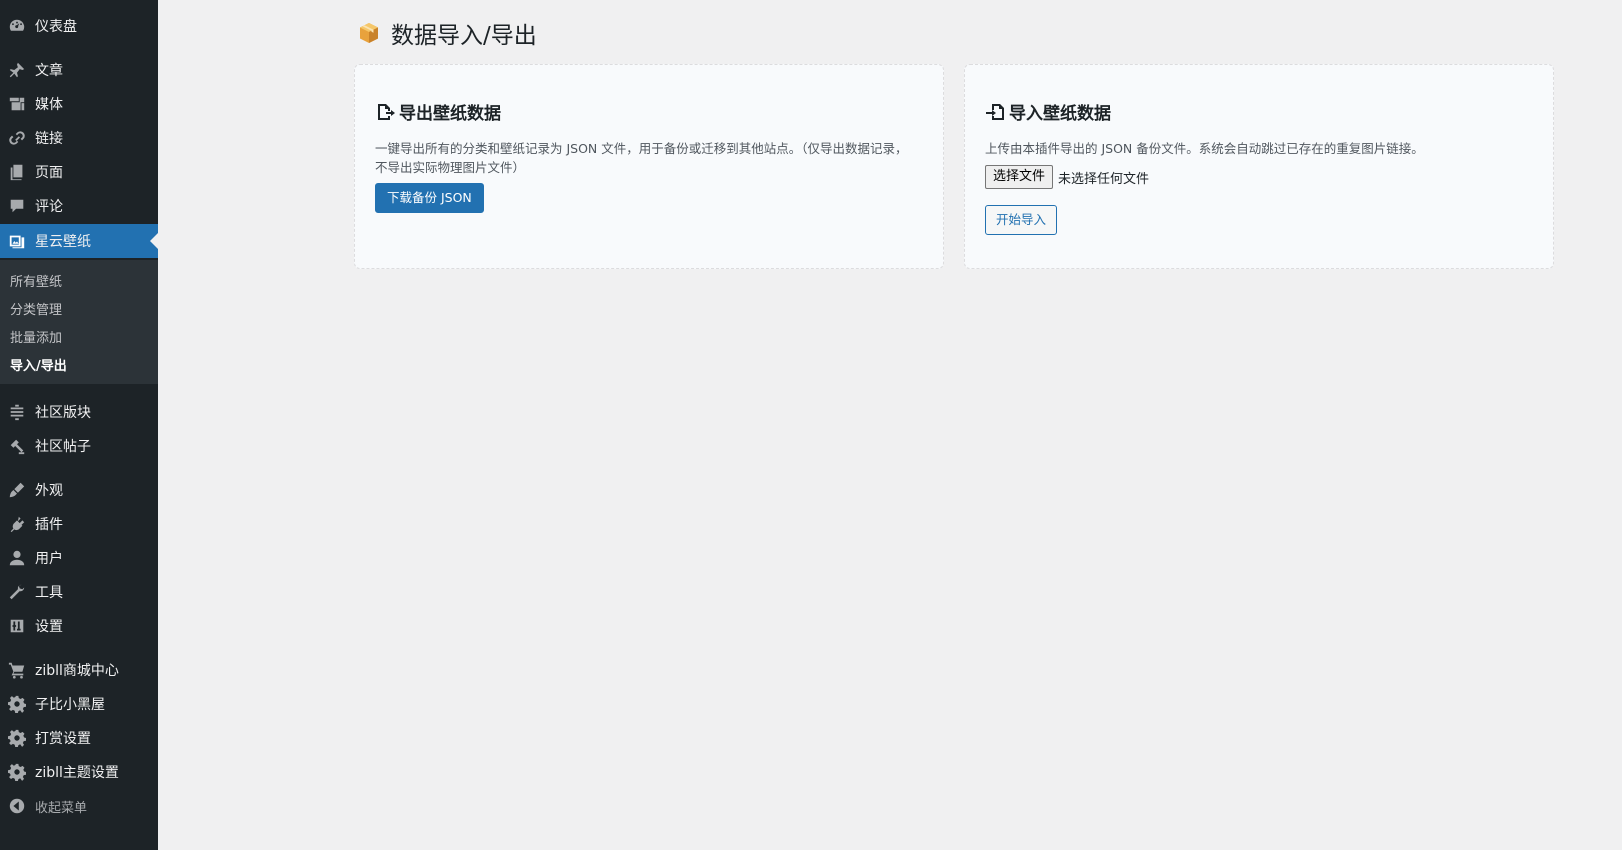 Image resolution: width=1622 pixels, height=850 pixels. What do you see at coordinates (36, 336) in the screenshot?
I see `submenu-item-bulk-add: 批量添加` at bounding box center [36, 336].